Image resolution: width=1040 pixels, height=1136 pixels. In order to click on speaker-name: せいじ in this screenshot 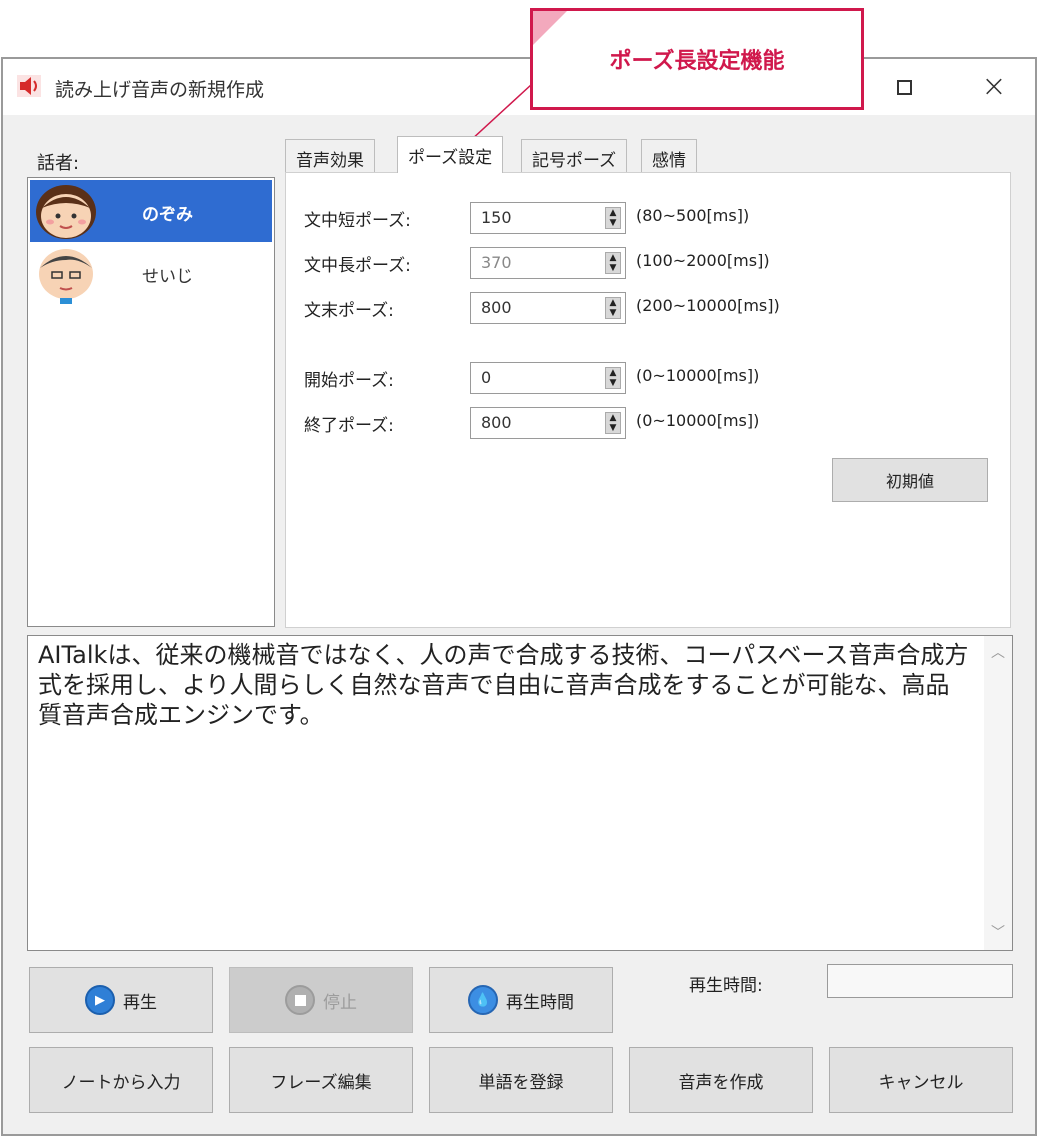, I will do `click(167, 277)`.